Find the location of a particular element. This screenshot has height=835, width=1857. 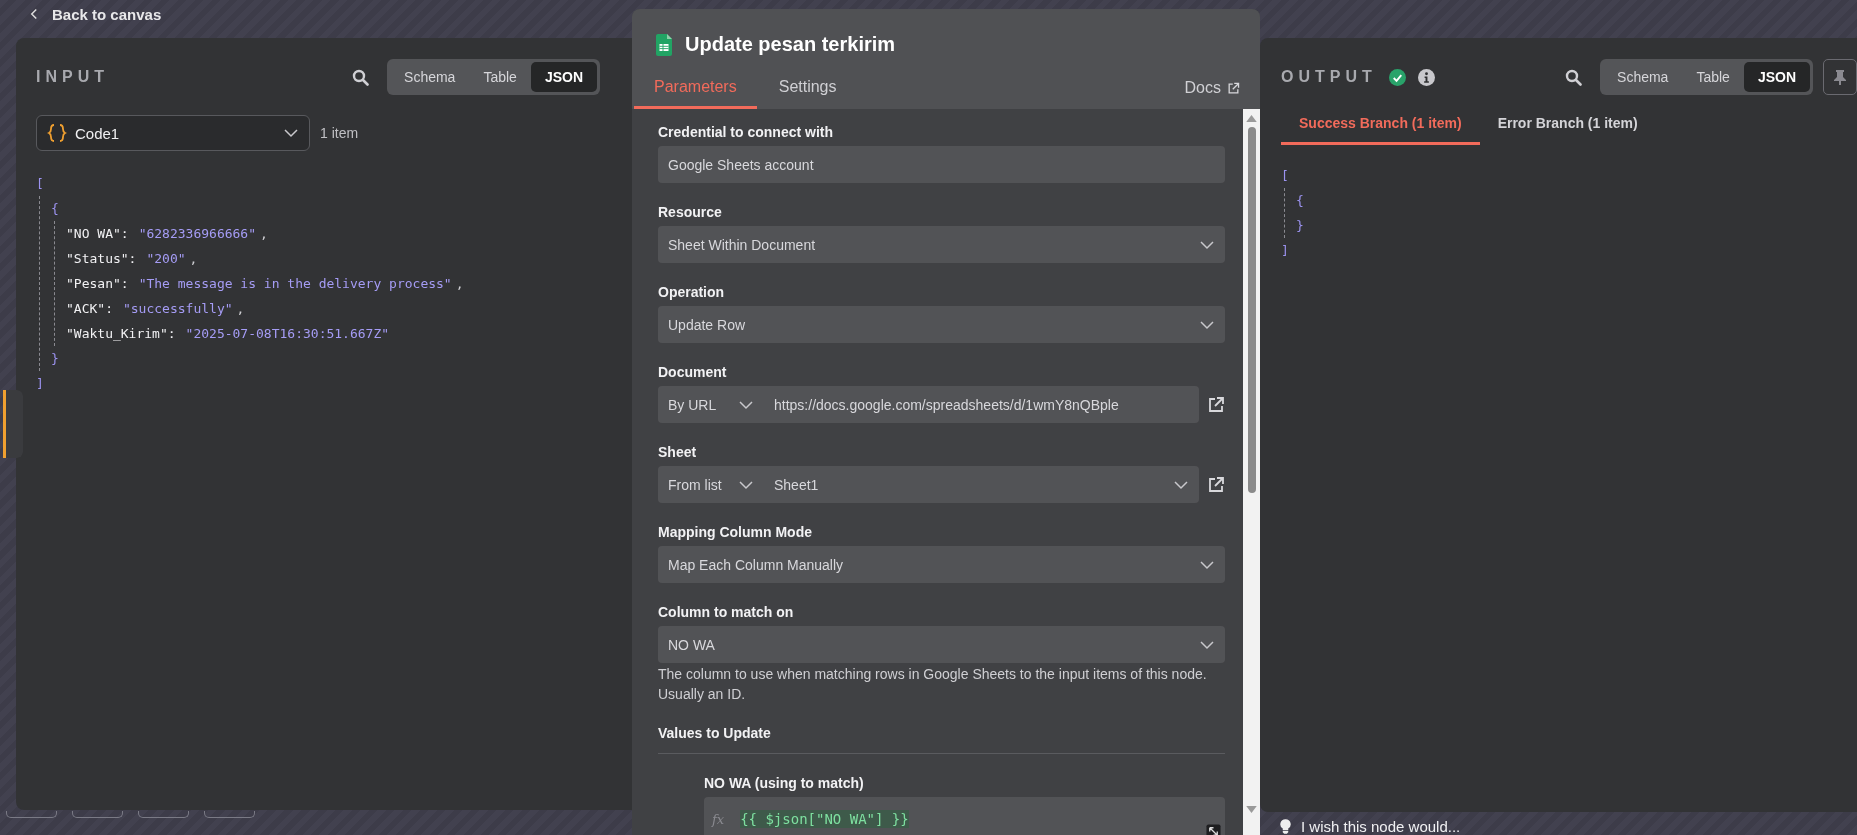

panel-title: OUTPUT is located at coordinates (1329, 77).